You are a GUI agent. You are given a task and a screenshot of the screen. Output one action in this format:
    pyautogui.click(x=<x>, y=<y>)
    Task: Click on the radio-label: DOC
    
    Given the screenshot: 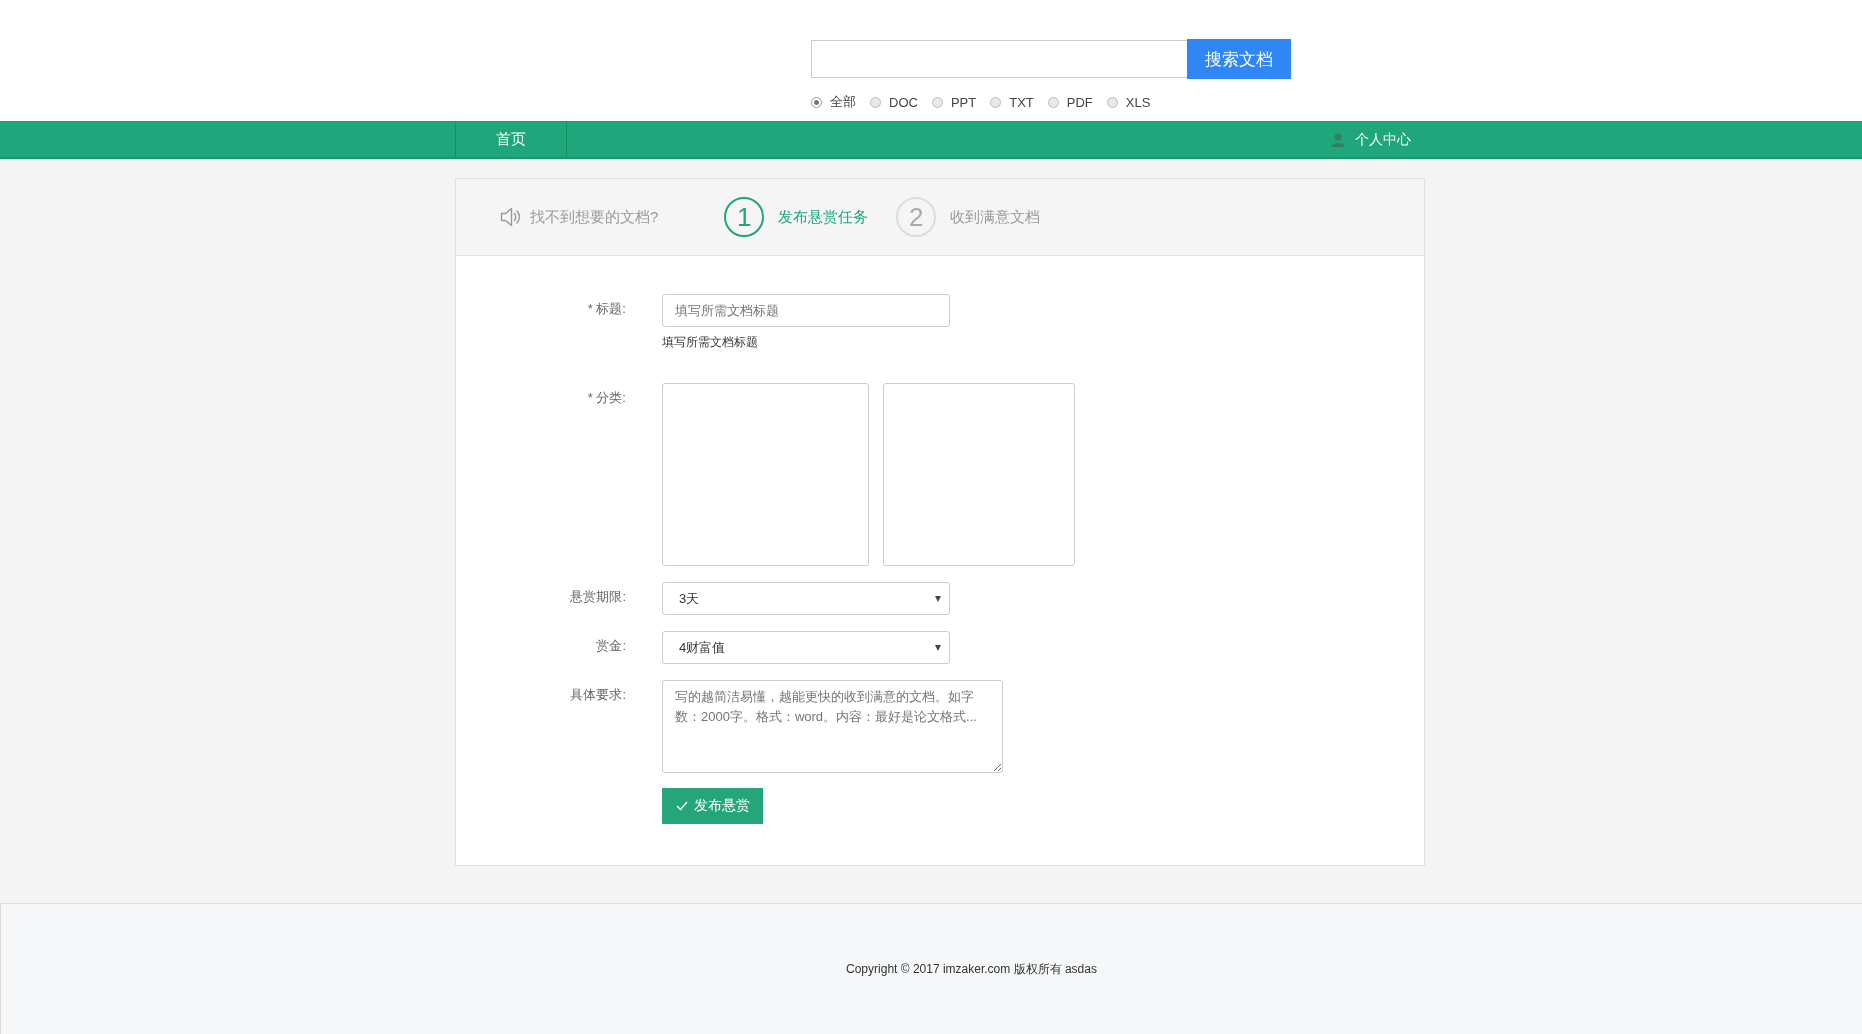 What is the action you would take?
    pyautogui.click(x=903, y=102)
    